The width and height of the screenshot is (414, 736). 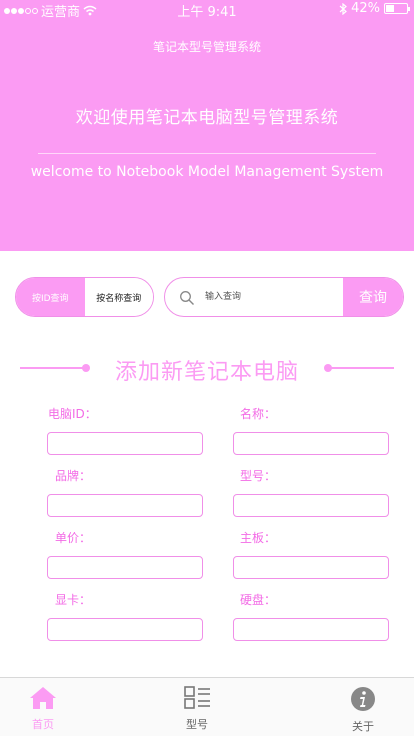 I want to click on model-field, so click(x=311, y=505).